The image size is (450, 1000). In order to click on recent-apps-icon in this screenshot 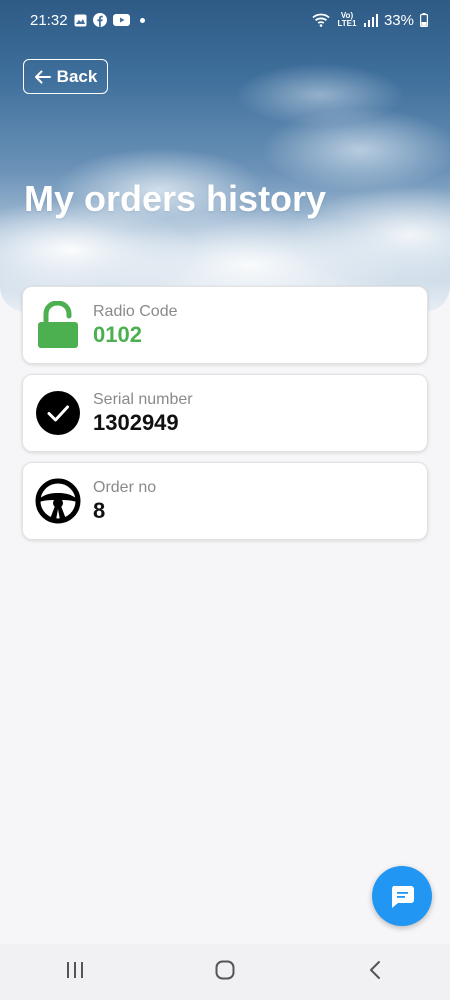, I will do `click(75, 972)`.